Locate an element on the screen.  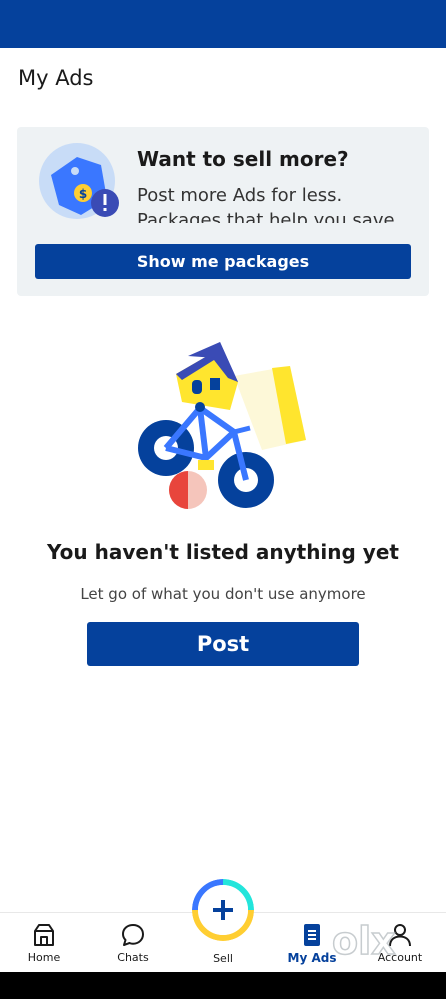
nav-item-chats: Chats is located at coordinates (133, 943).